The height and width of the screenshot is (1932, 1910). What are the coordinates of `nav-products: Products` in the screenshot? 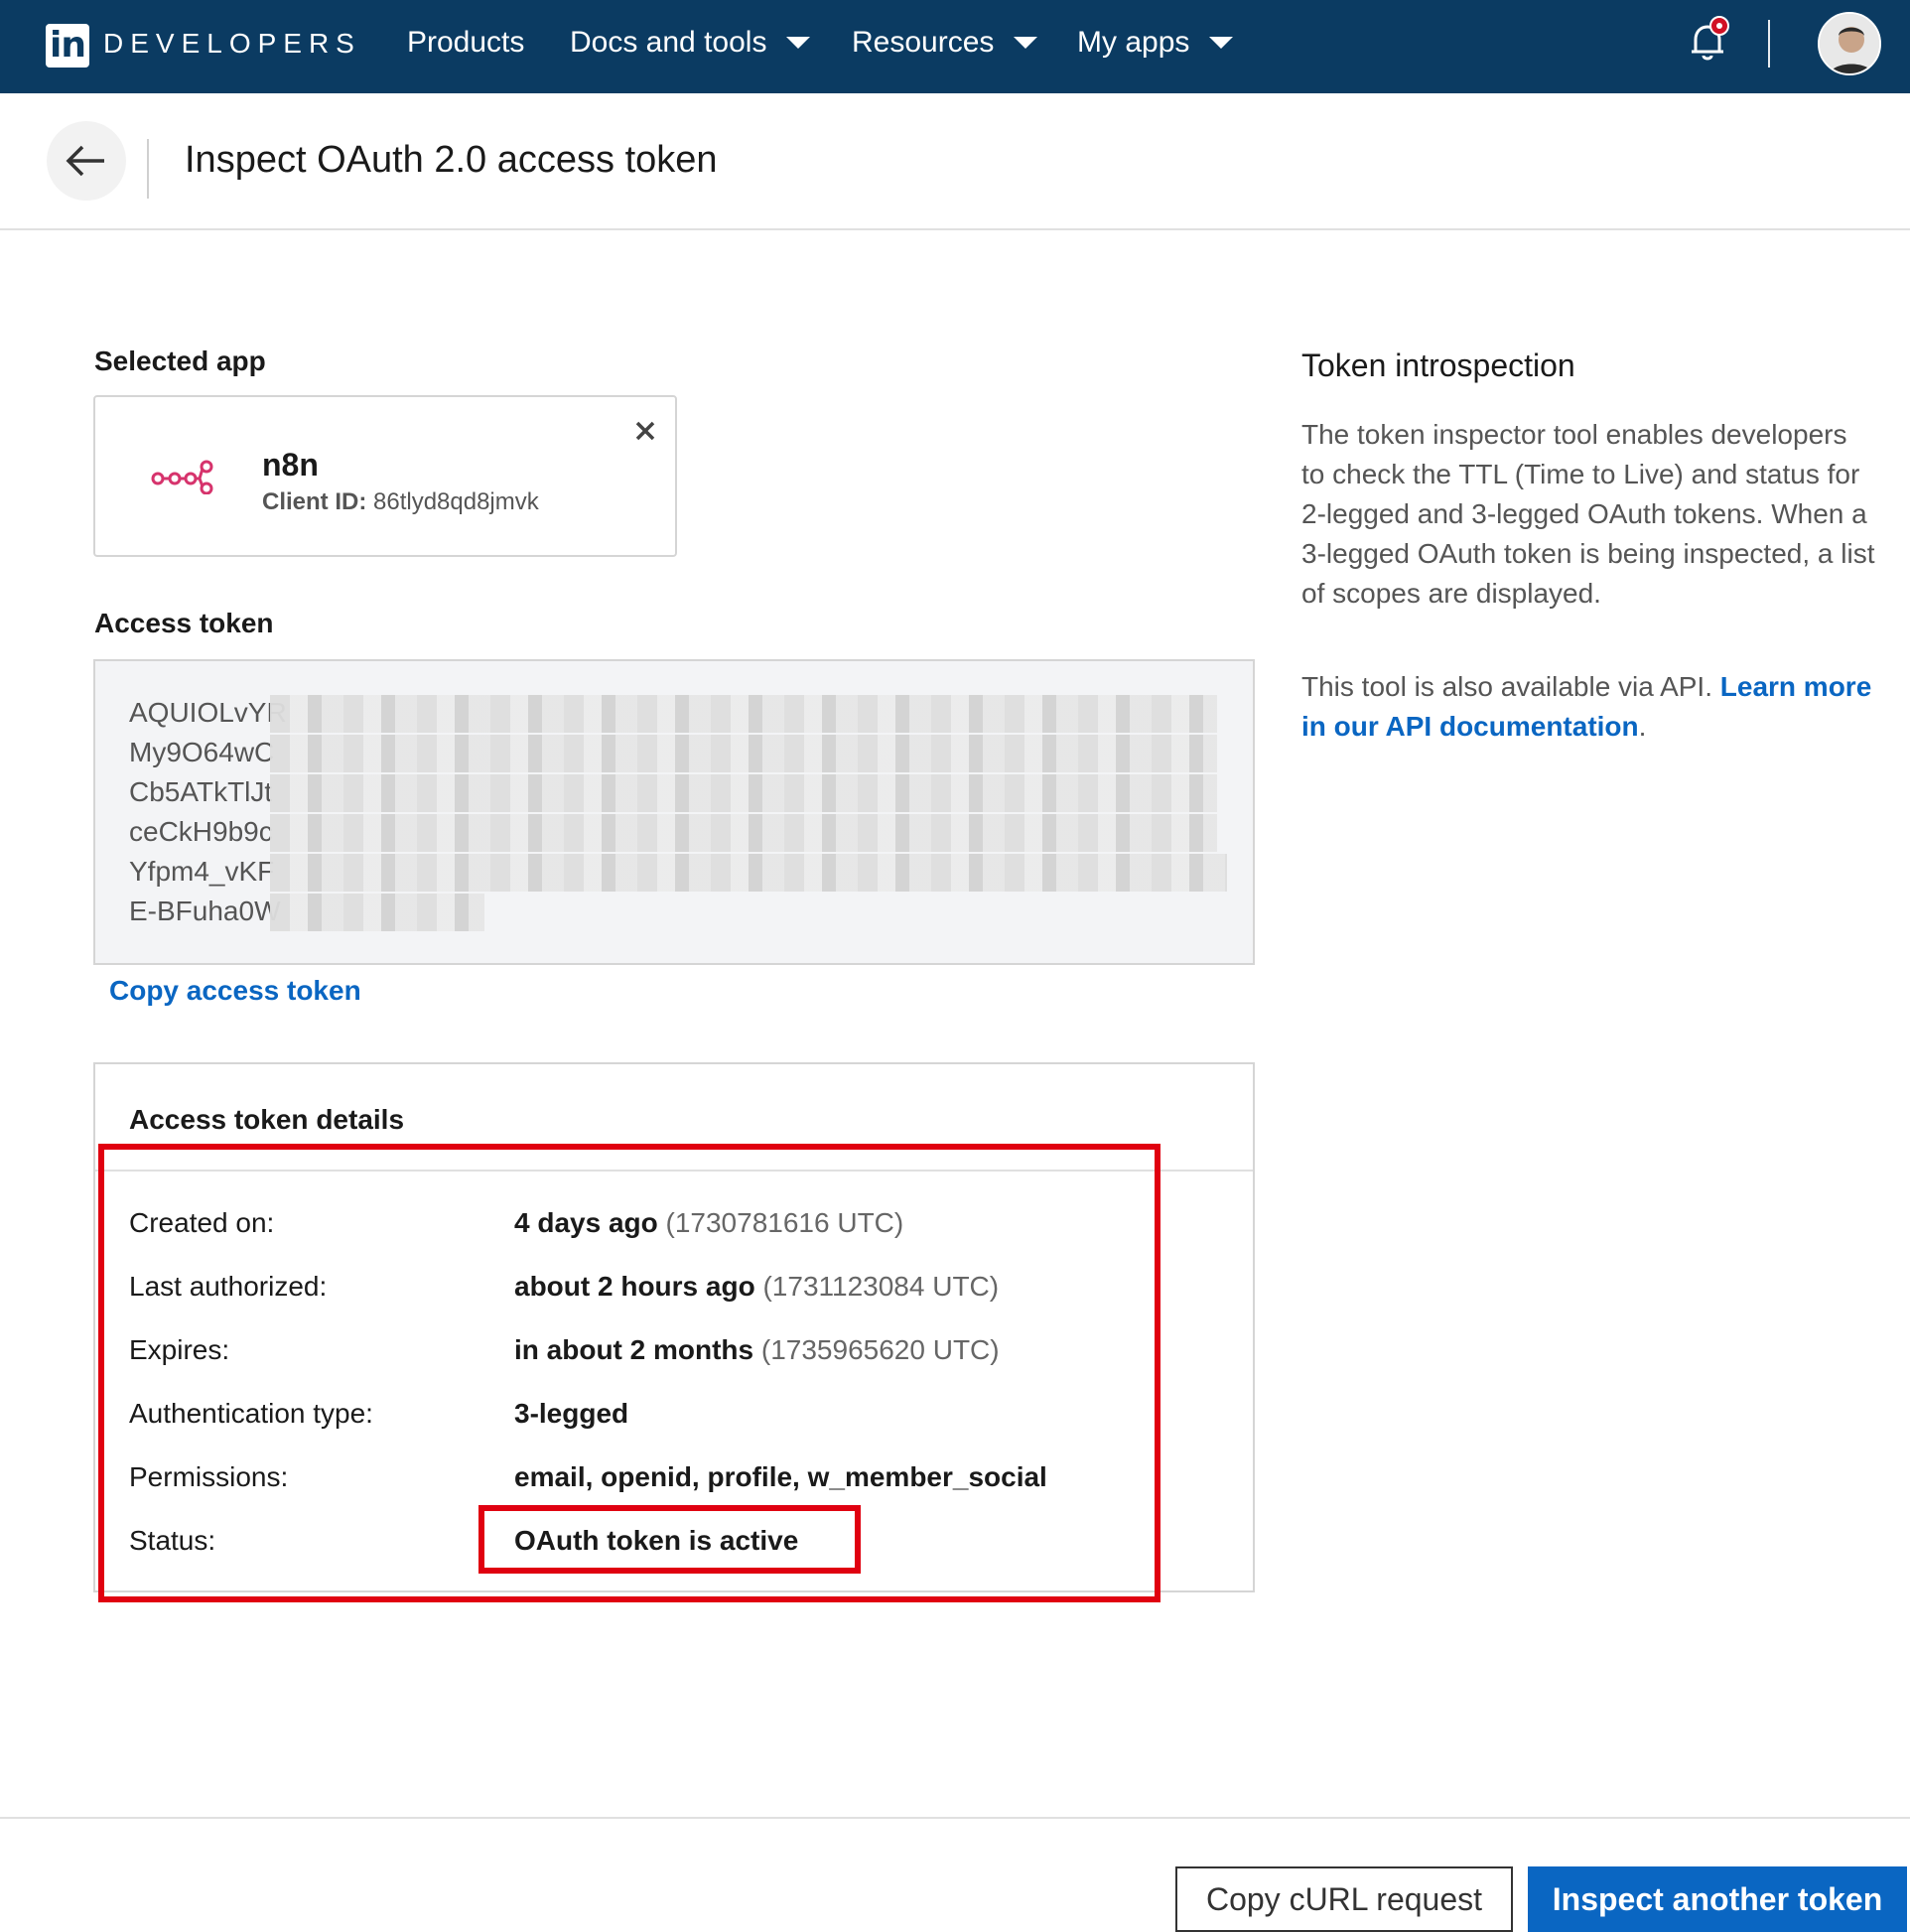 It's located at (466, 43).